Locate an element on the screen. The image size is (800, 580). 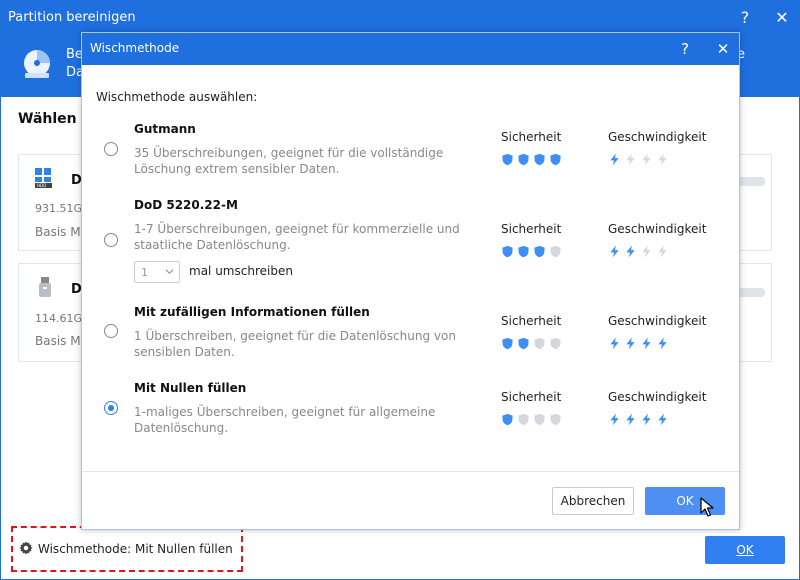
ok-button: OK is located at coordinates (745, 550).